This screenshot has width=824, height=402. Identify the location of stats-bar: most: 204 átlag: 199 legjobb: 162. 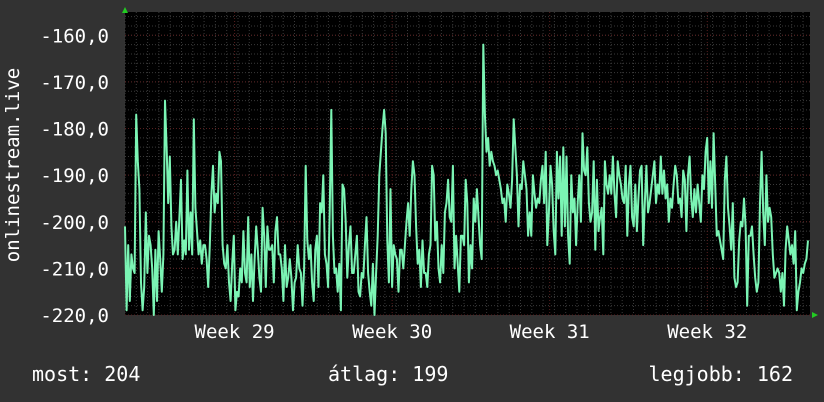
(412, 375).